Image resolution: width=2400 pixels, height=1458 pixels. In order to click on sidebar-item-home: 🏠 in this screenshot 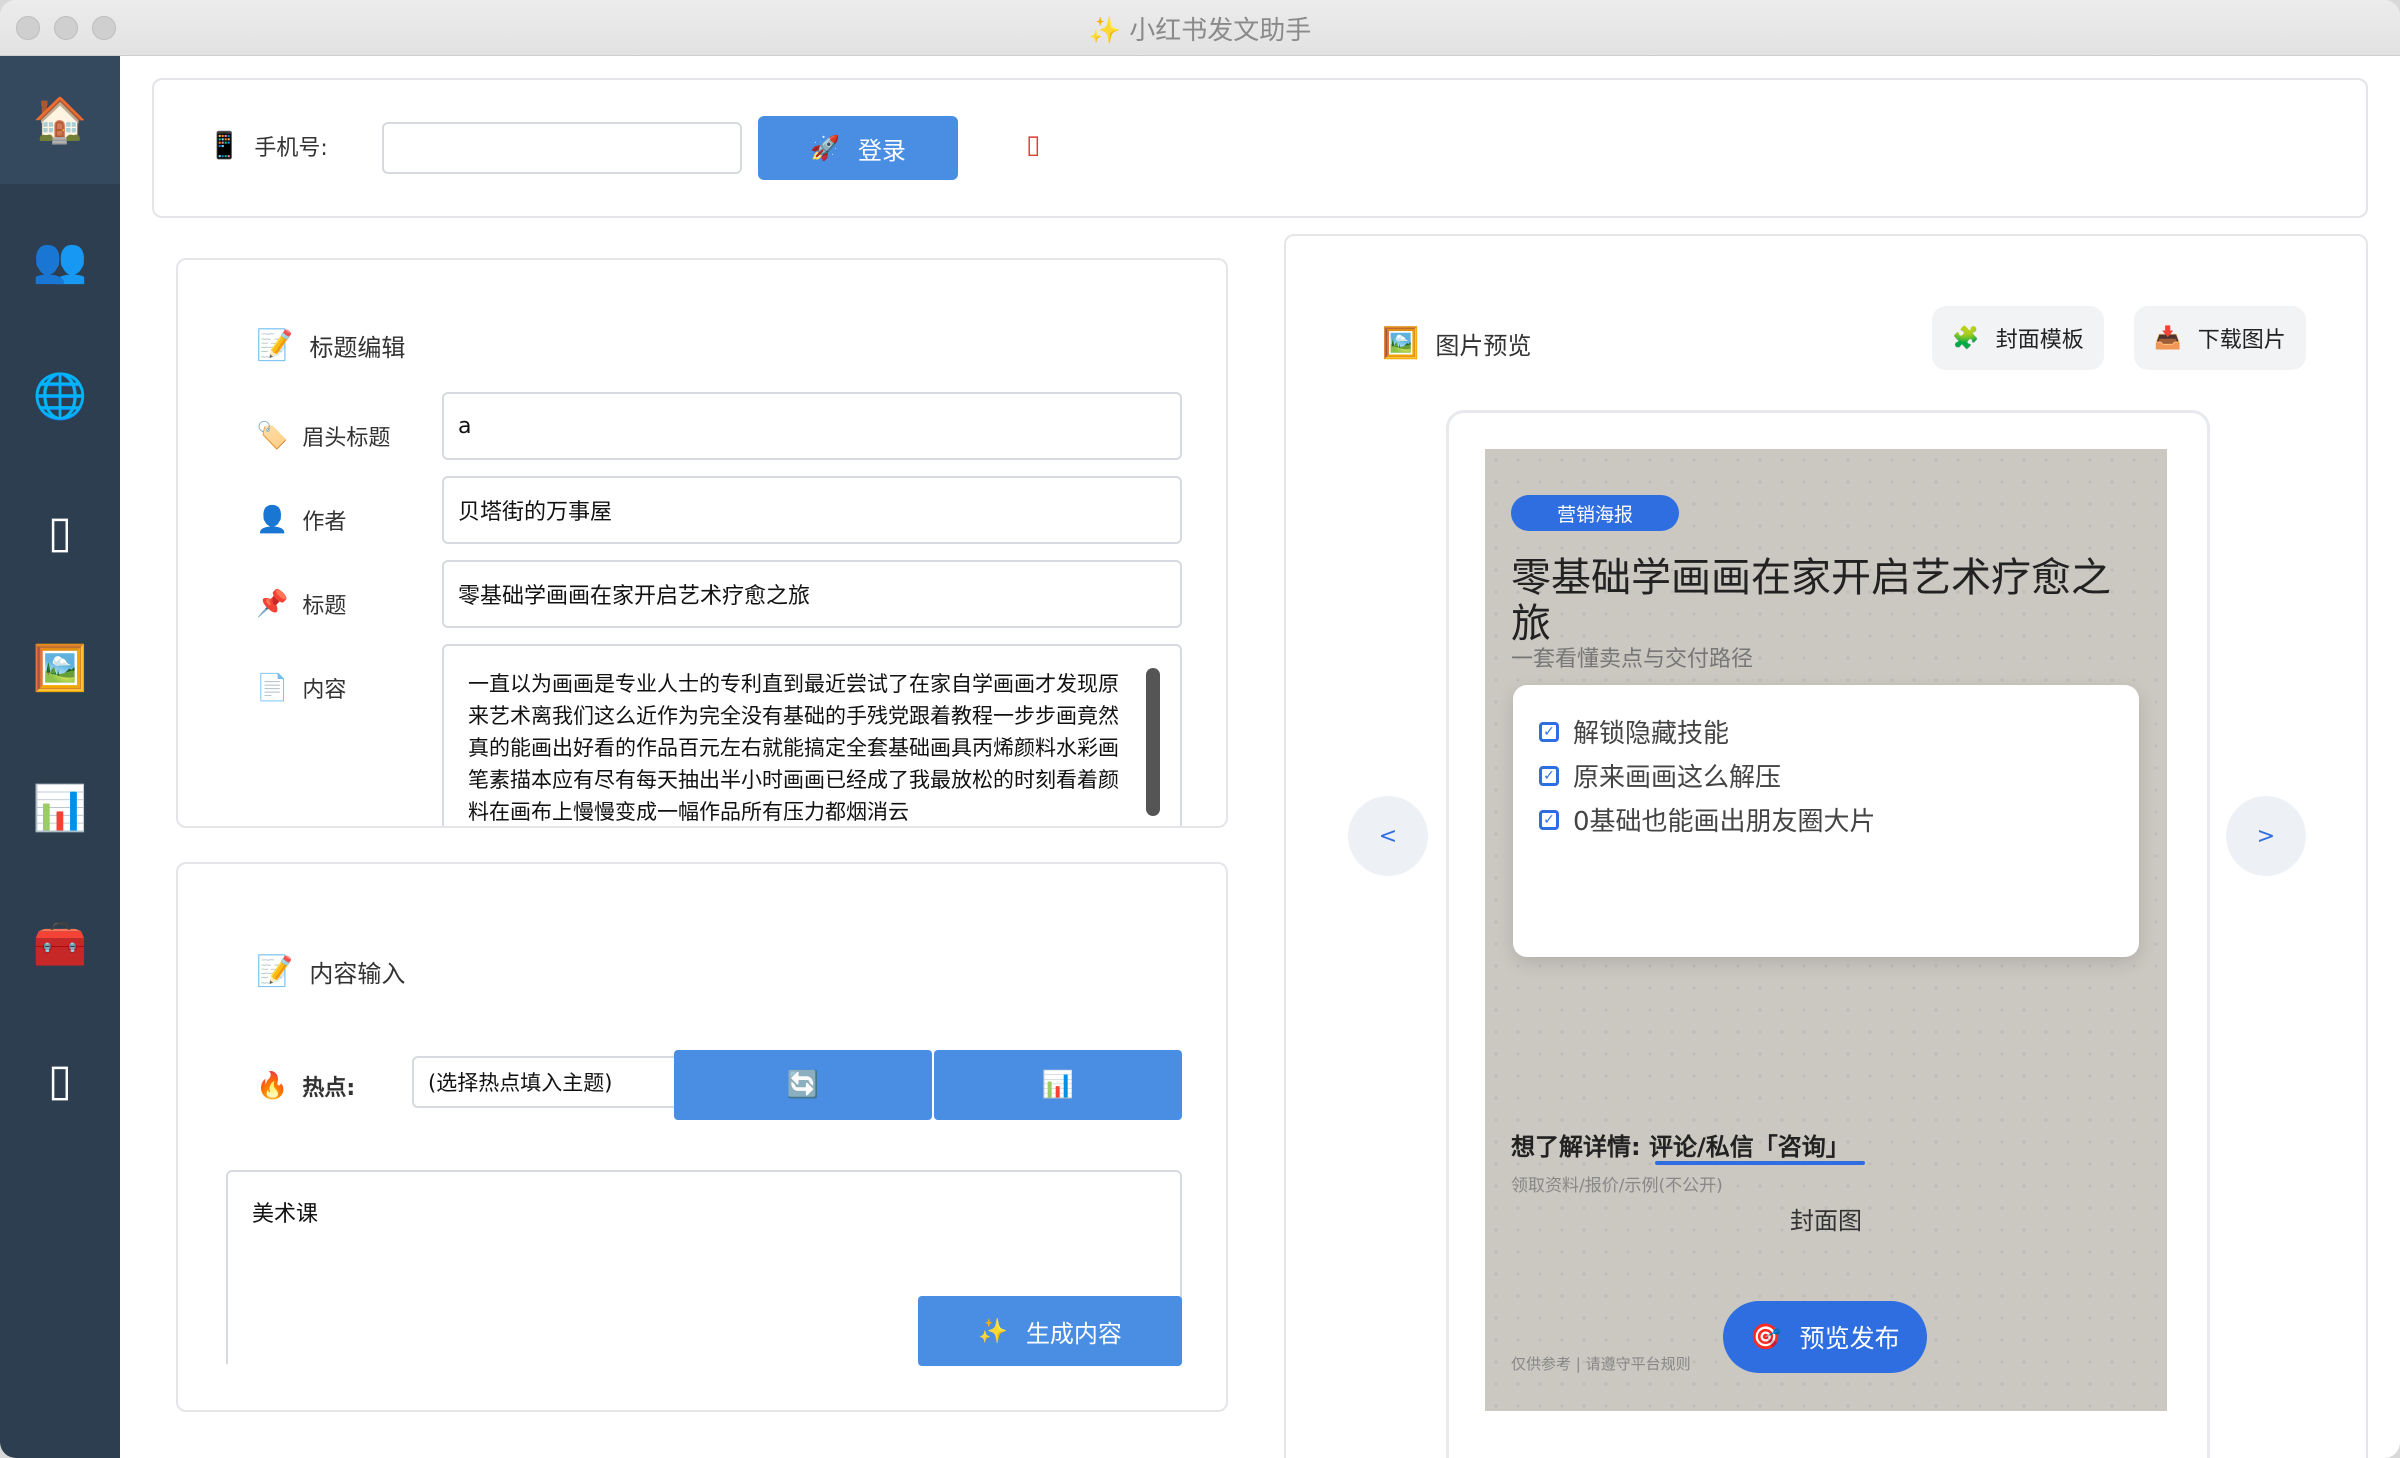, I will do `click(60, 120)`.